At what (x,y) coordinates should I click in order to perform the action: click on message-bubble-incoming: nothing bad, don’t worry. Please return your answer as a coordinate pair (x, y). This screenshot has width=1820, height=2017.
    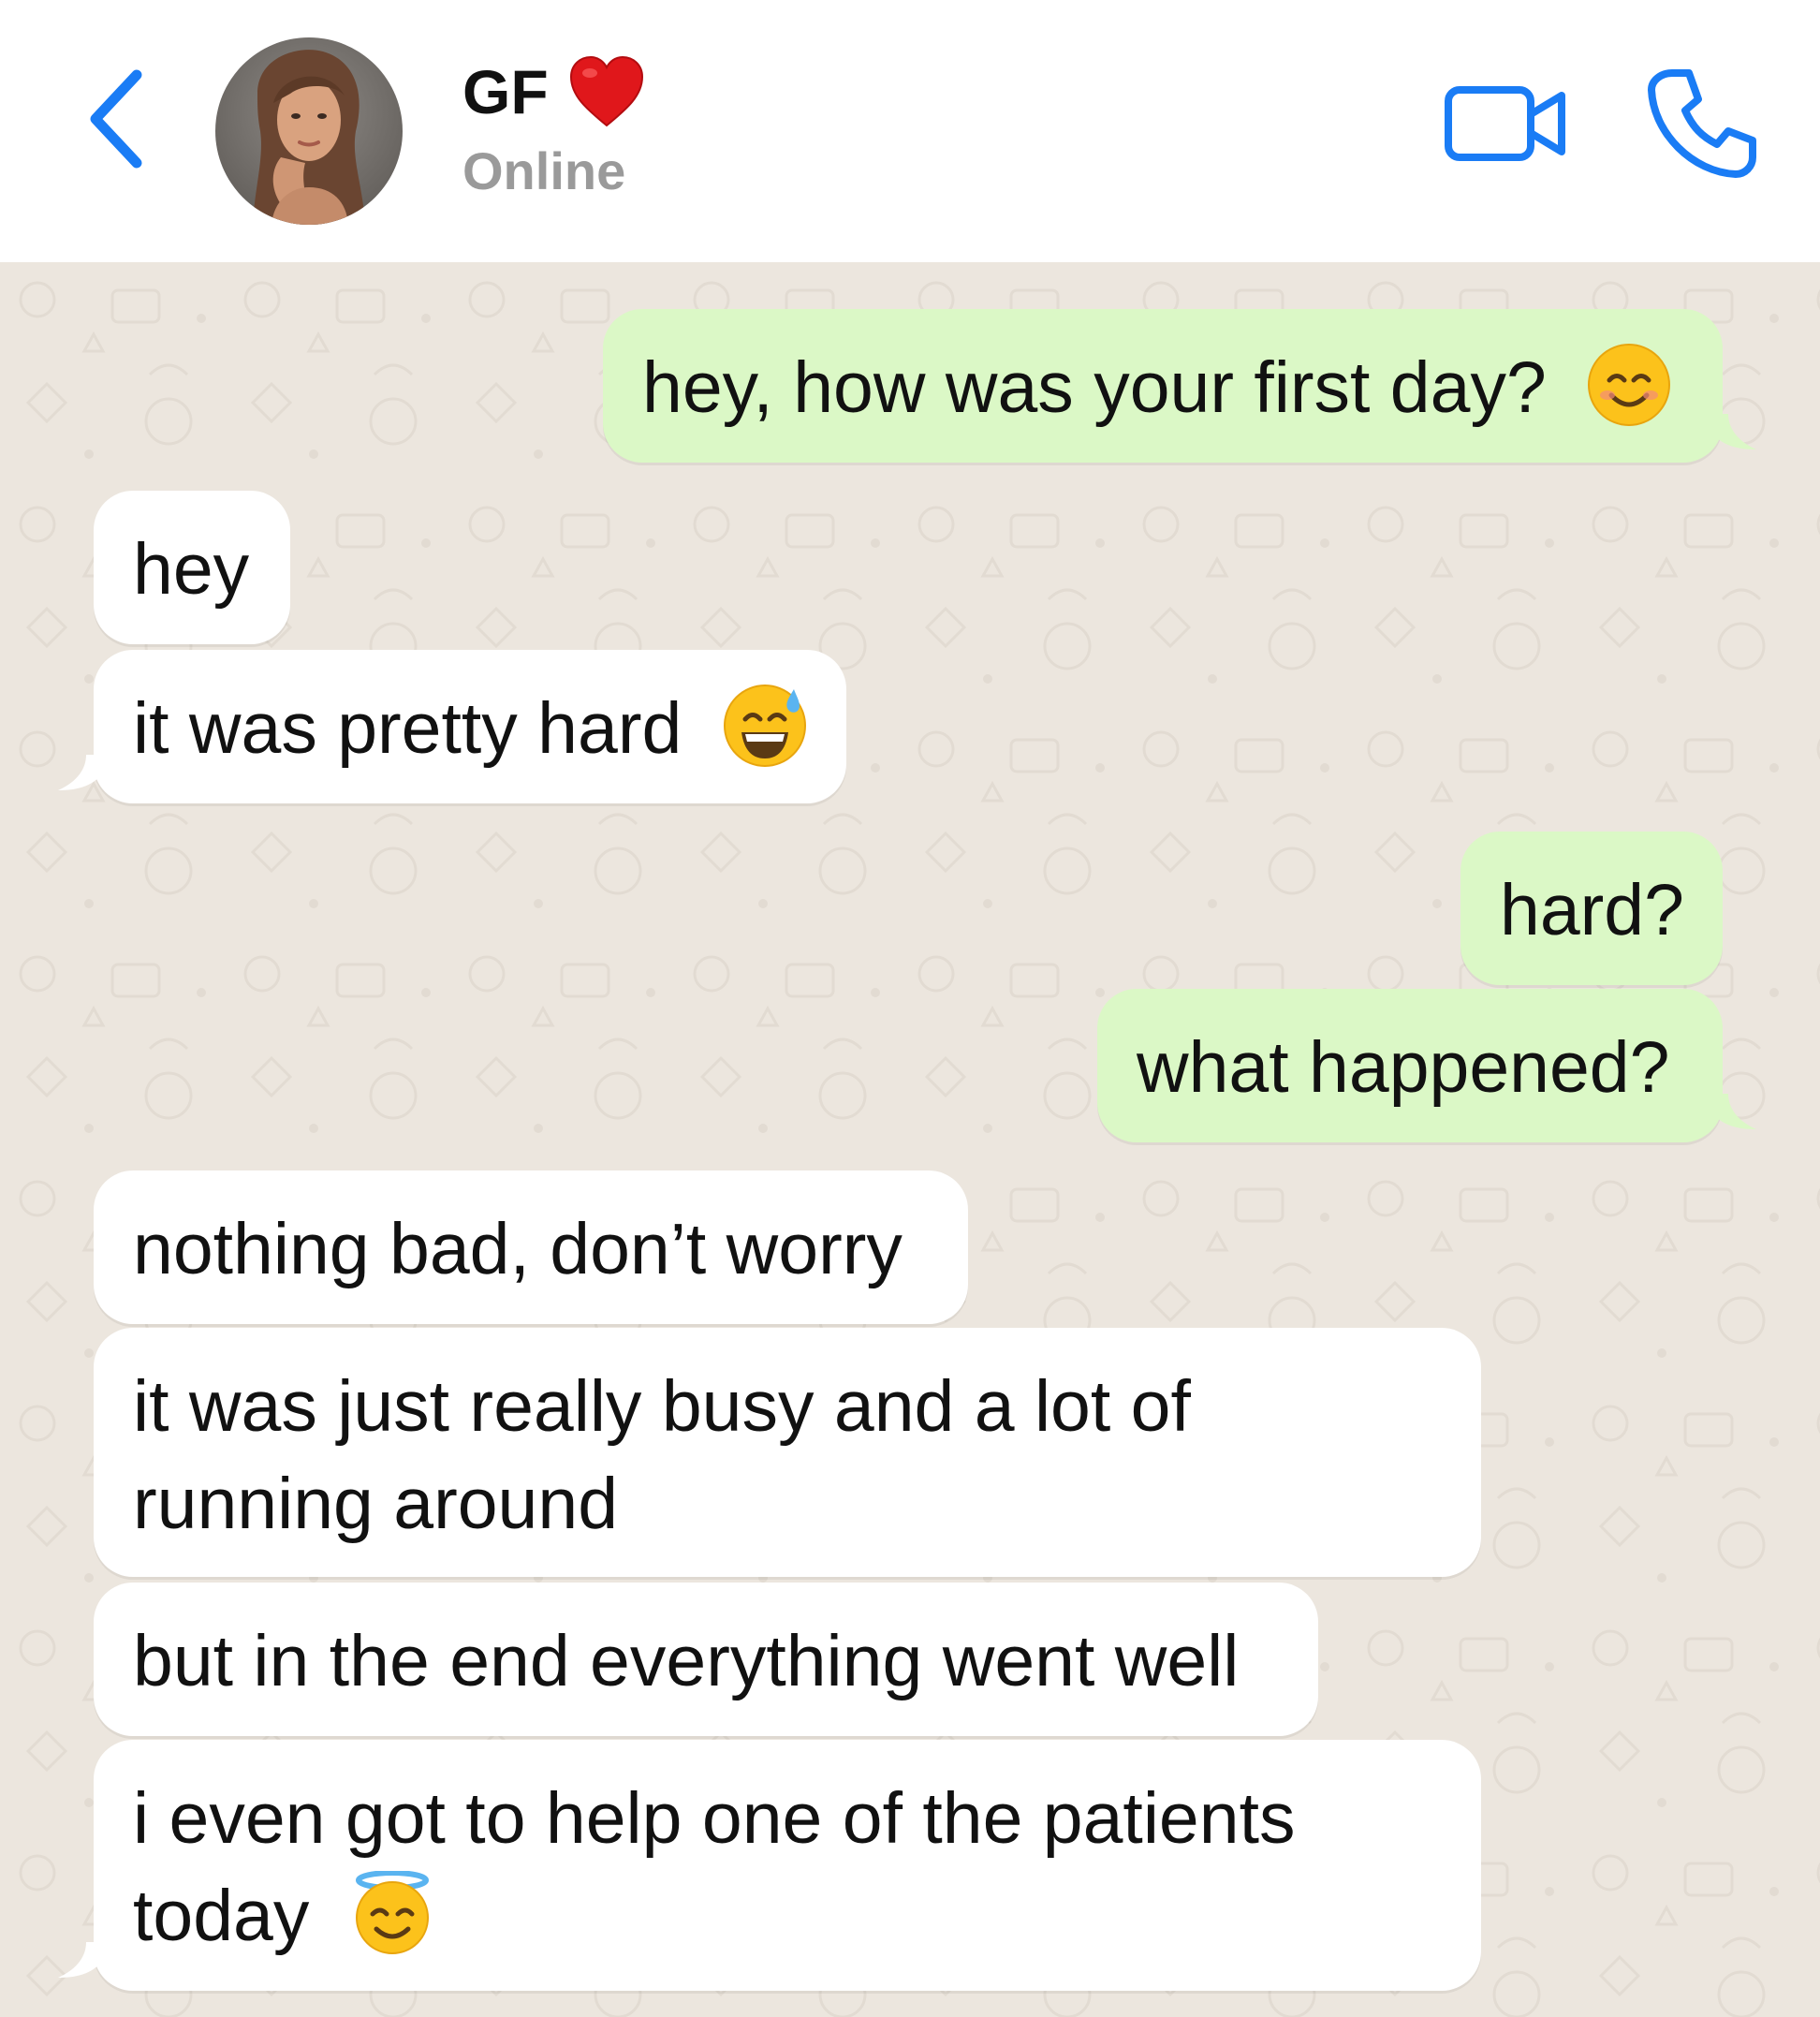
    Looking at the image, I should click on (531, 1247).